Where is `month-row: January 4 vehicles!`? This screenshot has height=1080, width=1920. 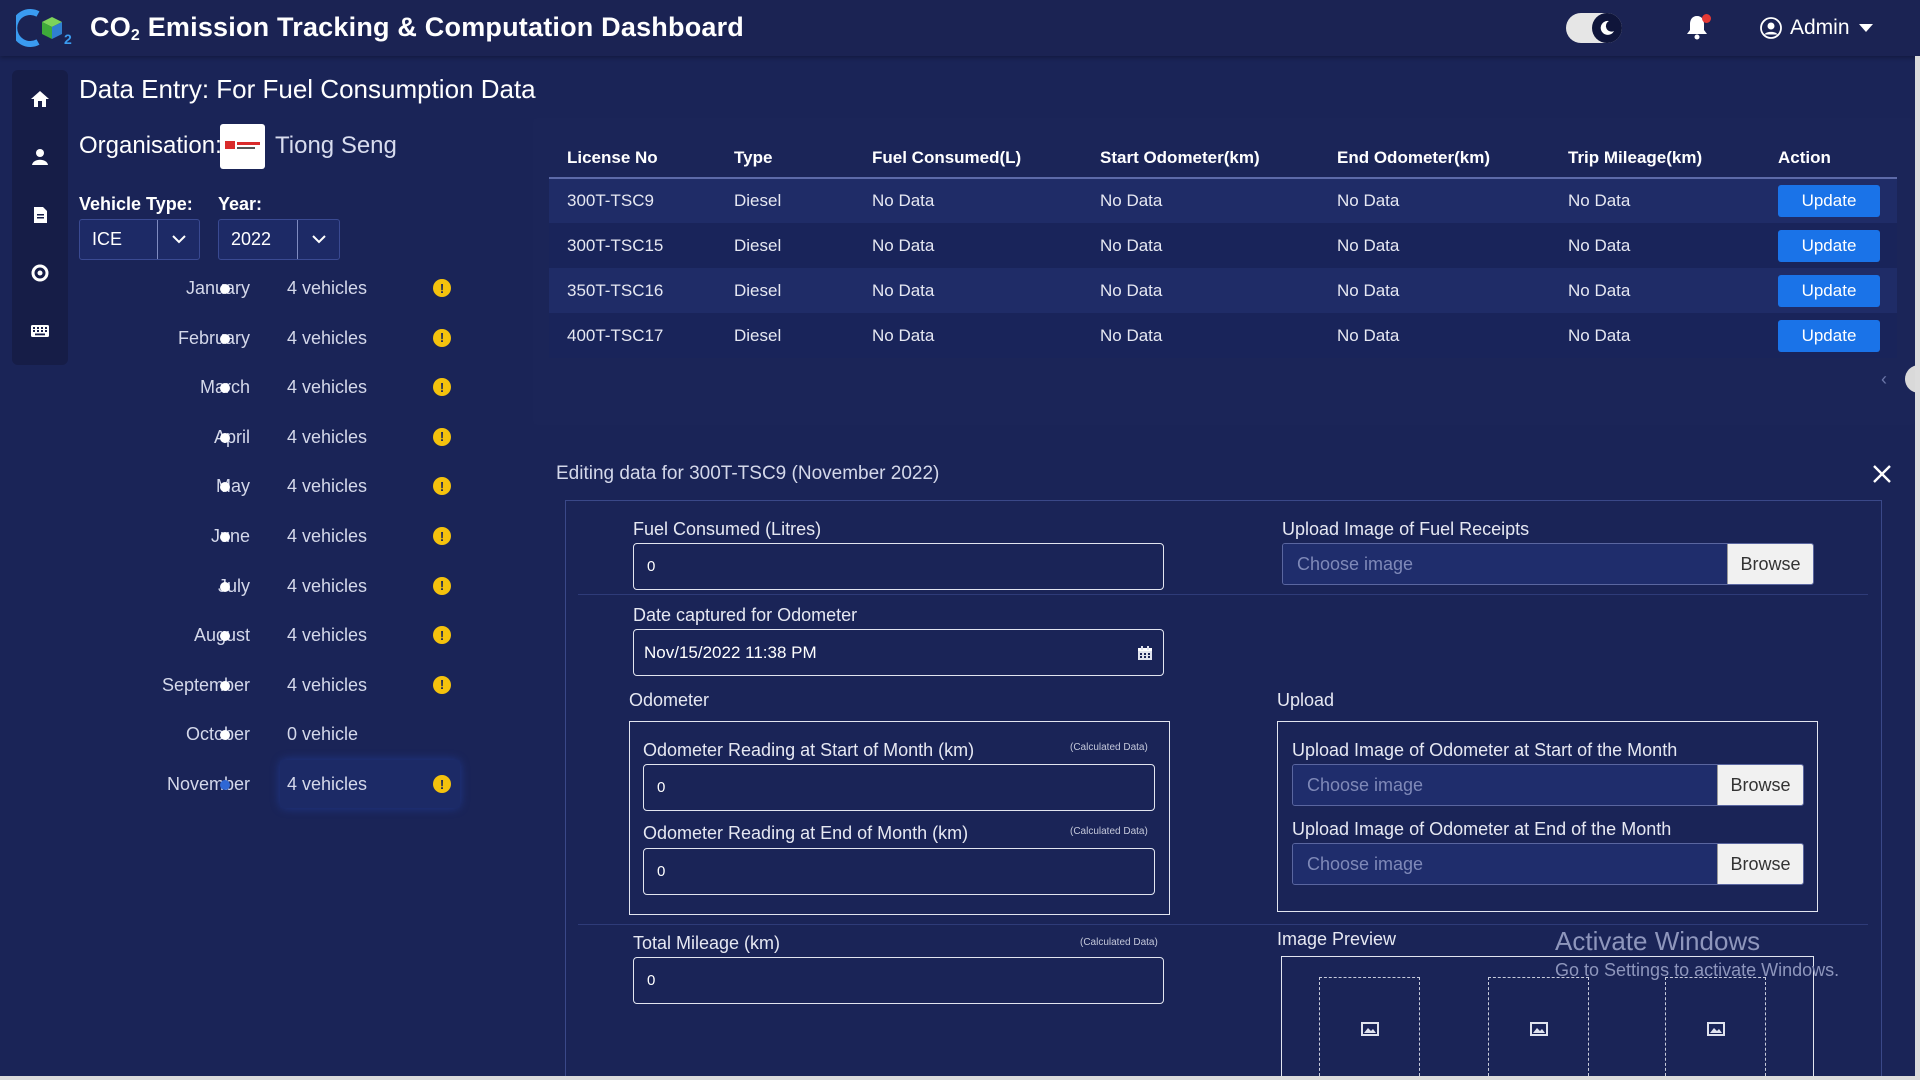 month-row: January 4 vehicles! is located at coordinates (270, 288).